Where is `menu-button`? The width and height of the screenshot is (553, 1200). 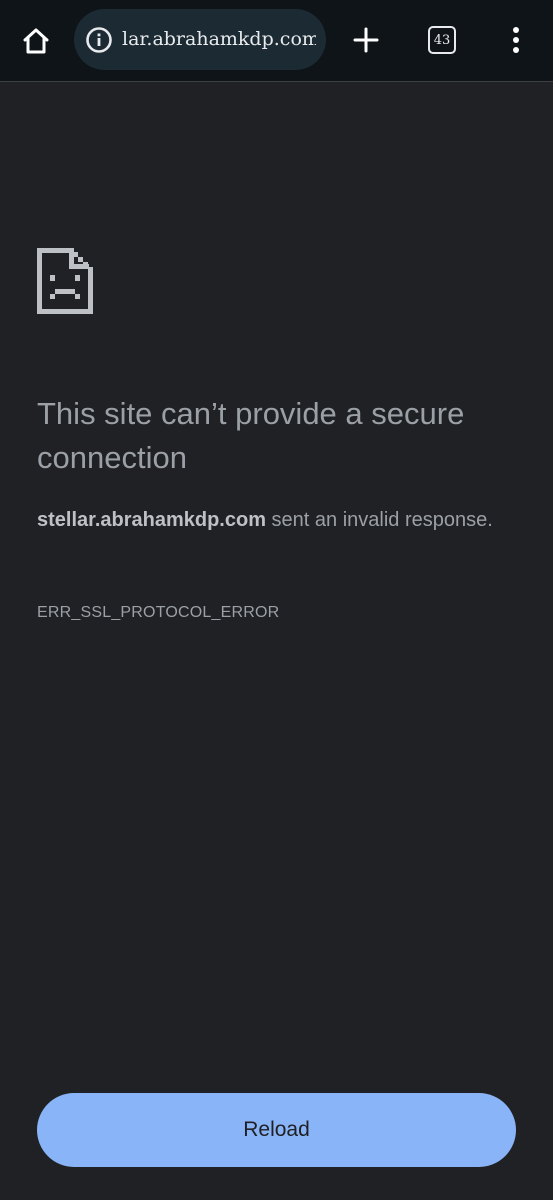 menu-button is located at coordinates (516, 40).